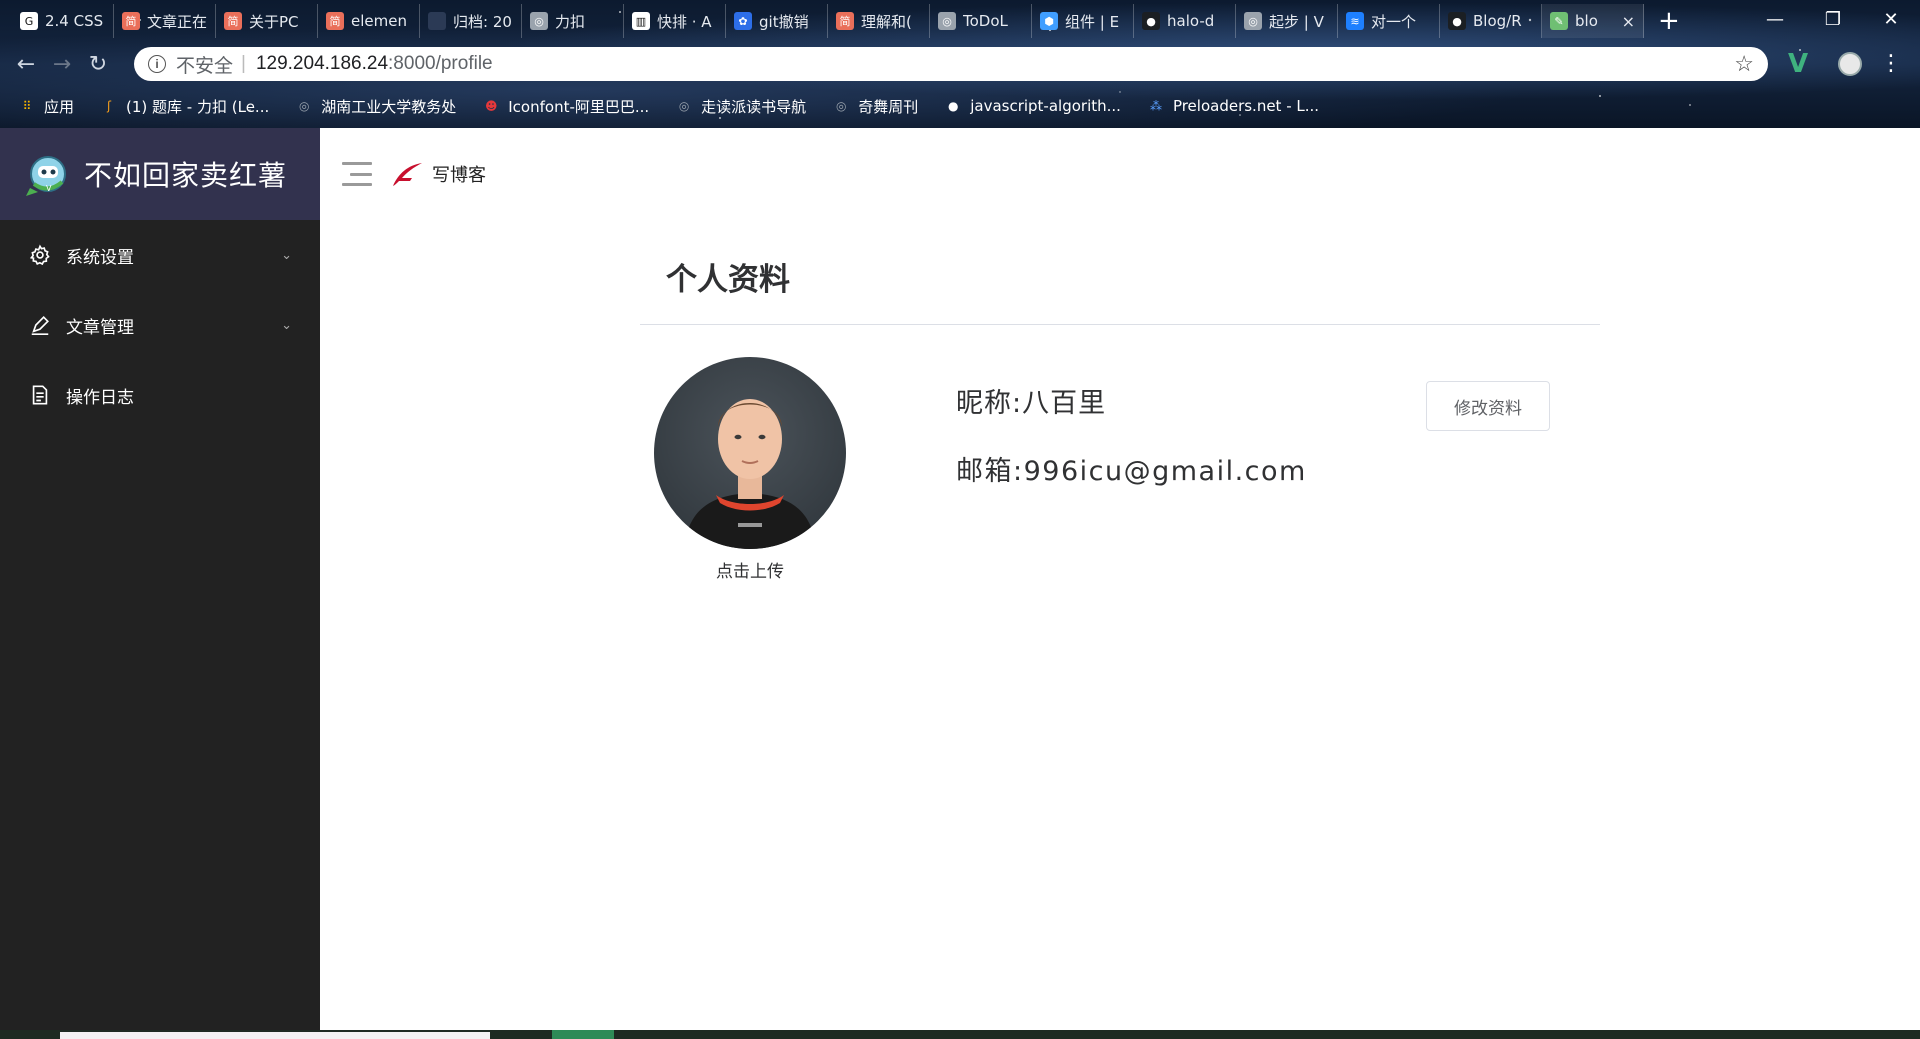 The image size is (1920, 1039). I want to click on chevron-down-icon: ⌄, so click(286, 255).